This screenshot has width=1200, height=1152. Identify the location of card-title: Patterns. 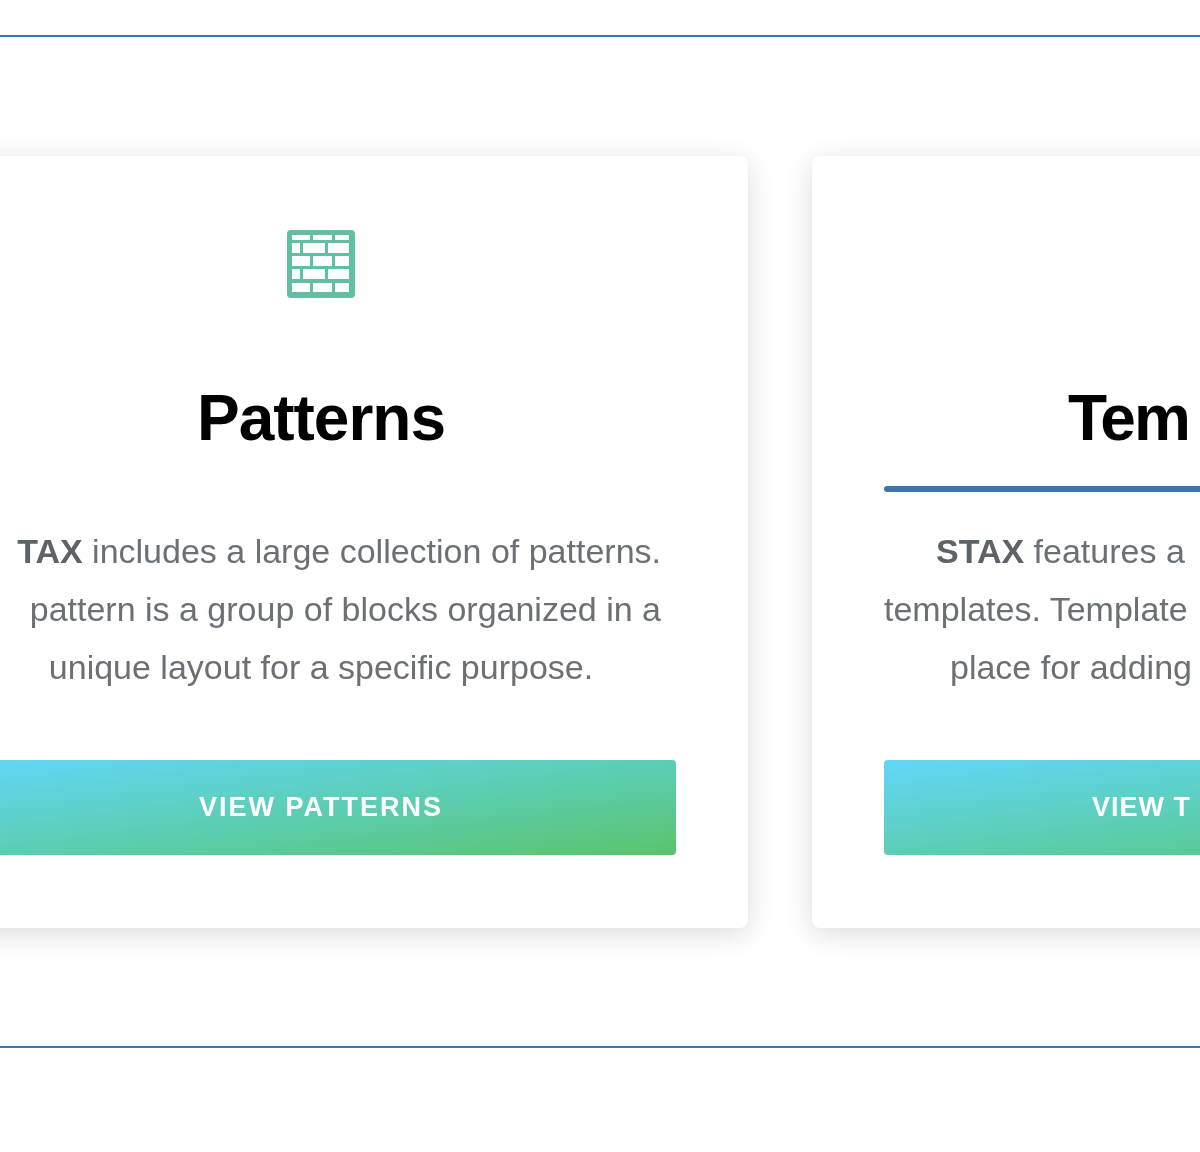
(321, 418).